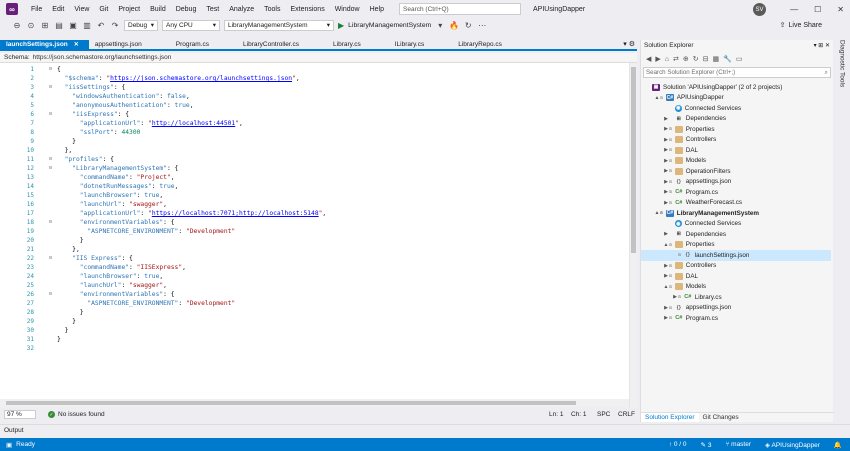  I want to click on new-item-icon: ⊞, so click(45, 25).